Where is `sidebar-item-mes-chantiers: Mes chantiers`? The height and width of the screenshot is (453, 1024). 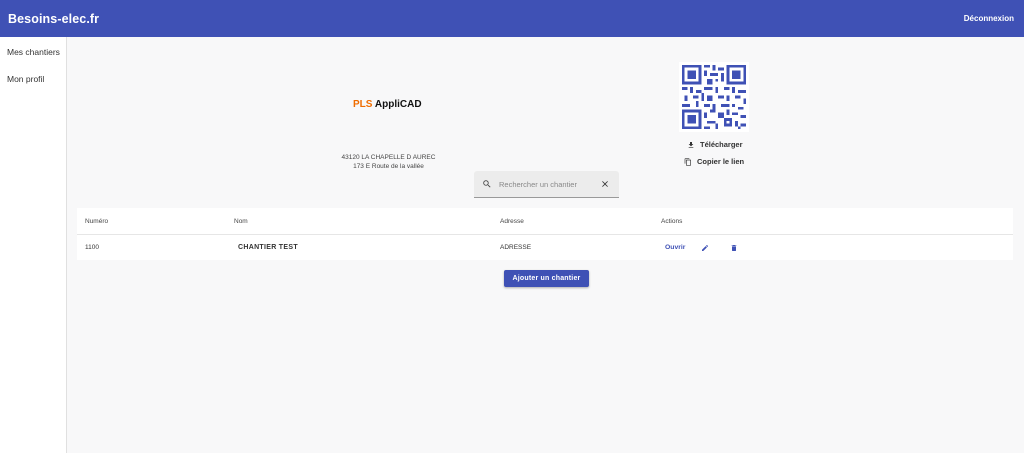
sidebar-item-mes-chantiers: Mes chantiers is located at coordinates (33, 60).